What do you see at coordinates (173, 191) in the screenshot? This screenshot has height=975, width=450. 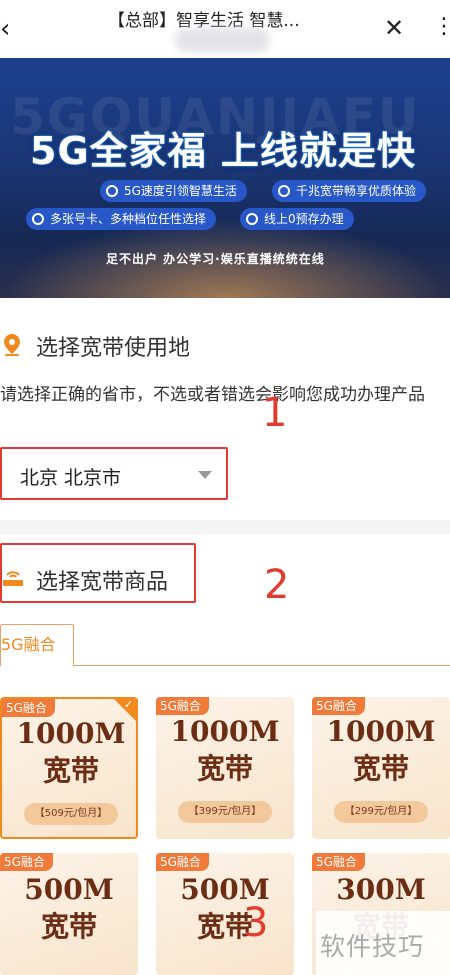 I see `banner-feature: 5G速度引领智慧生活` at bounding box center [173, 191].